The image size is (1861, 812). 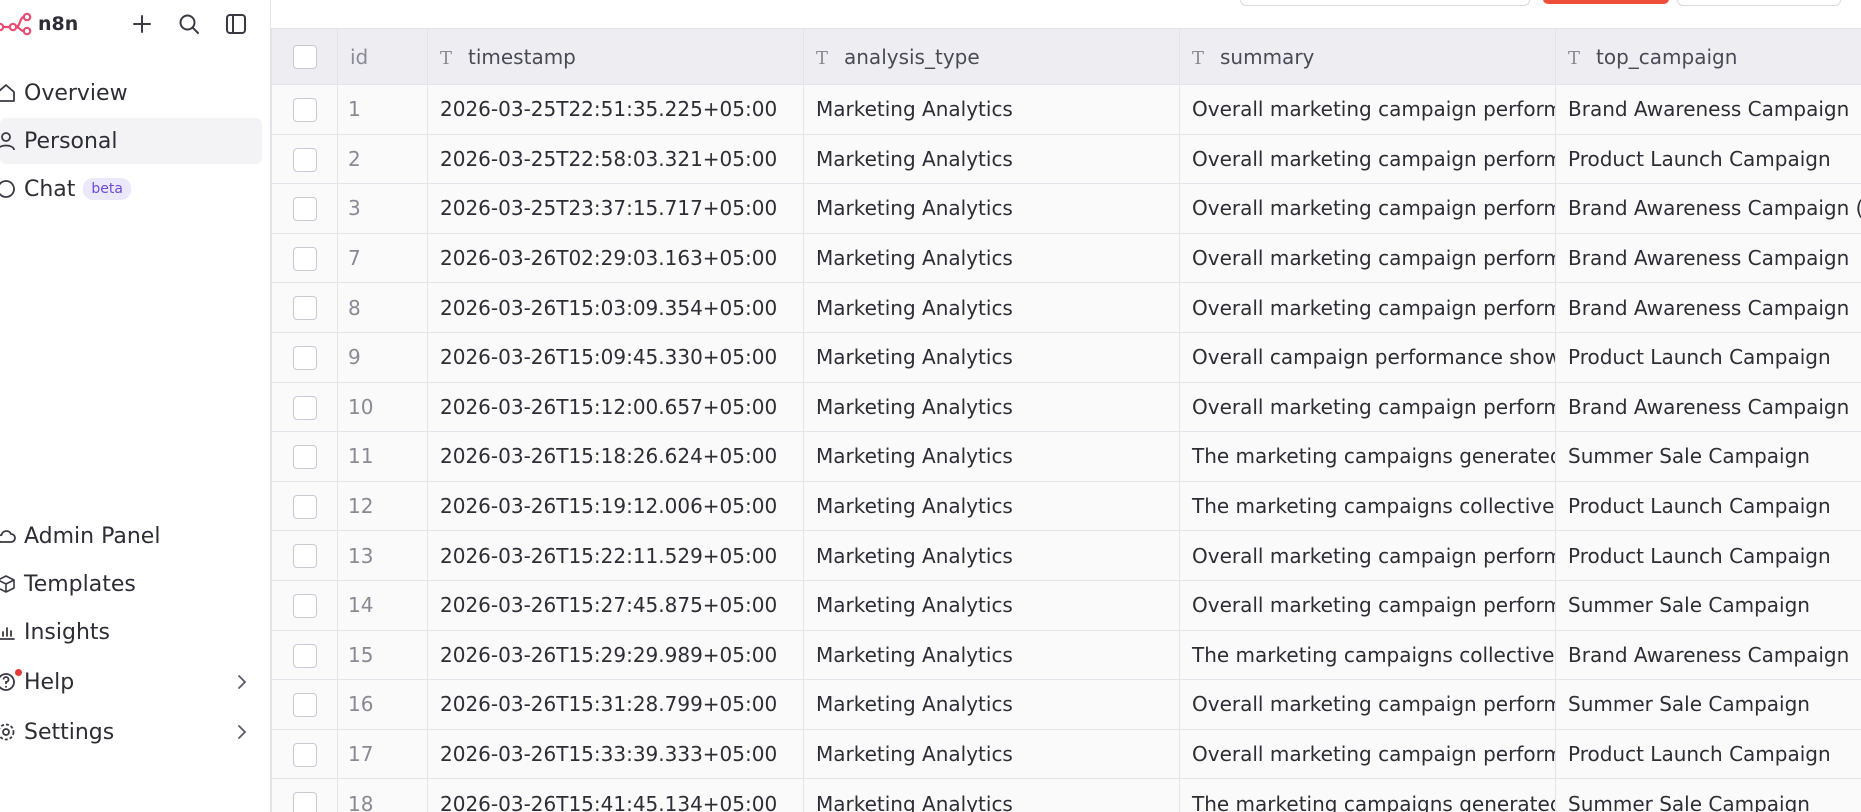 What do you see at coordinates (382, 704) in the screenshot?
I see `cell-id: 16` at bounding box center [382, 704].